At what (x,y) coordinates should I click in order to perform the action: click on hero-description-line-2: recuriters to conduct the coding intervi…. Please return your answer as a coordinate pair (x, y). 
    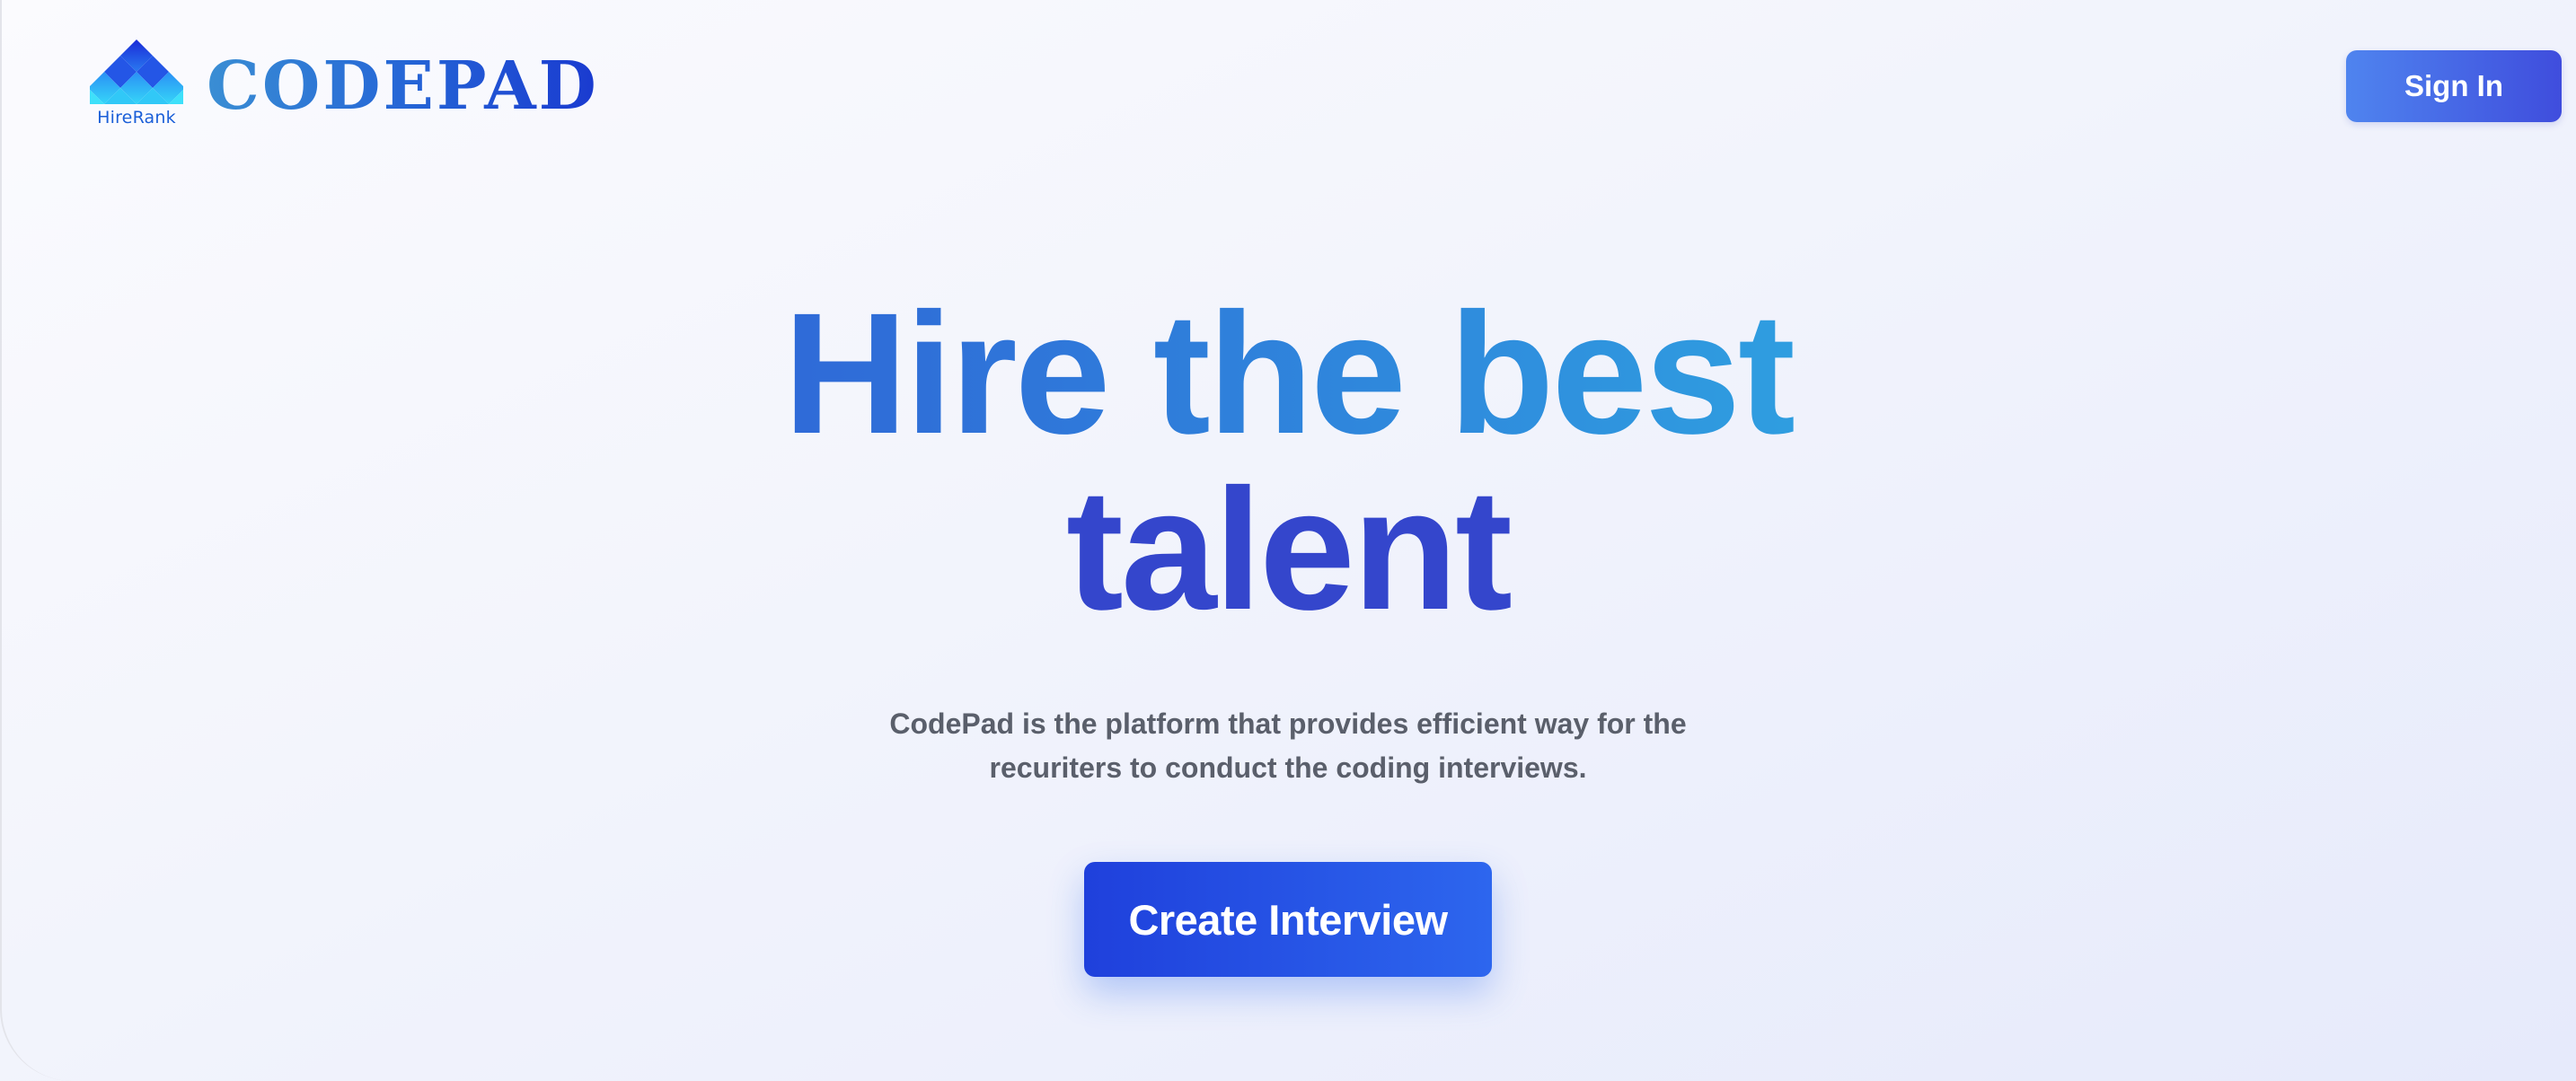
    Looking at the image, I should click on (1288, 767).